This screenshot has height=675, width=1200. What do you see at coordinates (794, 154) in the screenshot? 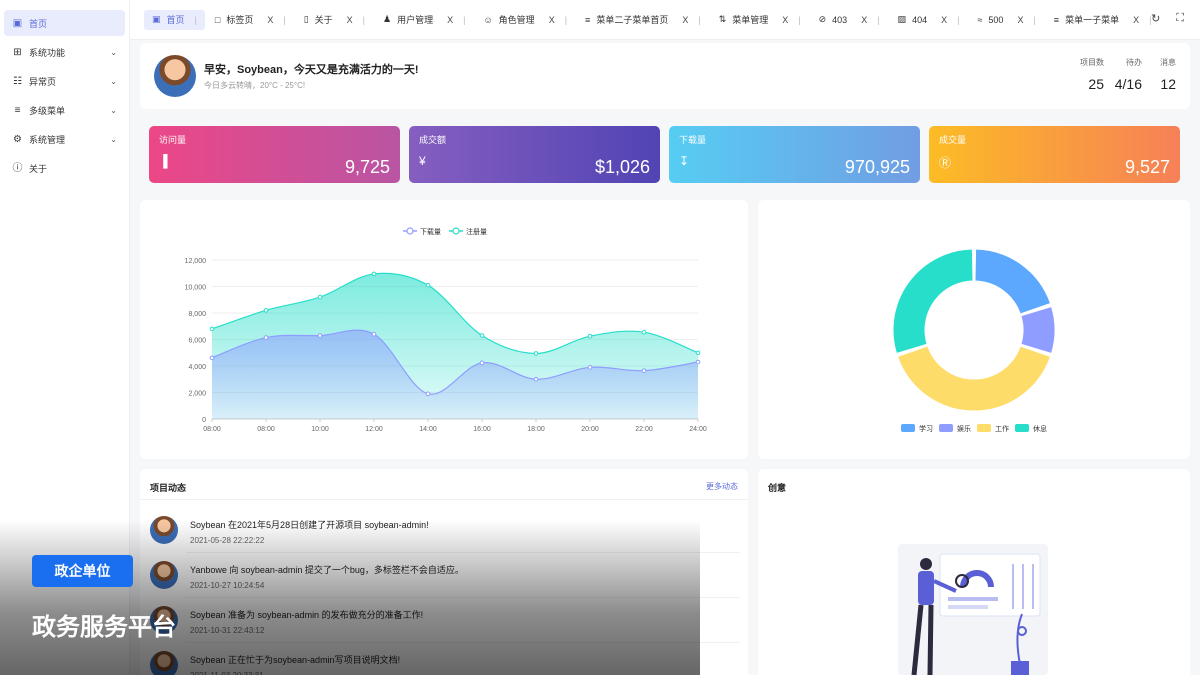
I see `metric-card: 下载量 ↧ 970,925` at bounding box center [794, 154].